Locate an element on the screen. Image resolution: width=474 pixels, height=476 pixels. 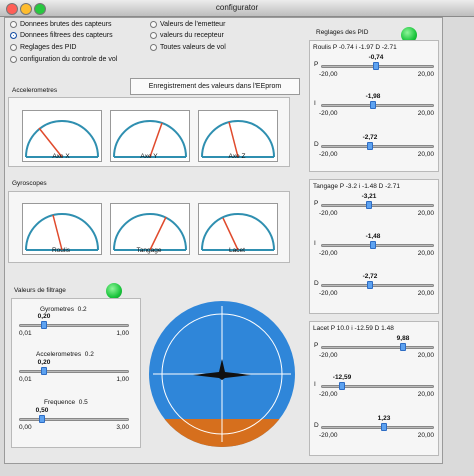
pid-roll-p-slider: P -0,74 -20,00 20,00 is located at coordinates (374, 69).